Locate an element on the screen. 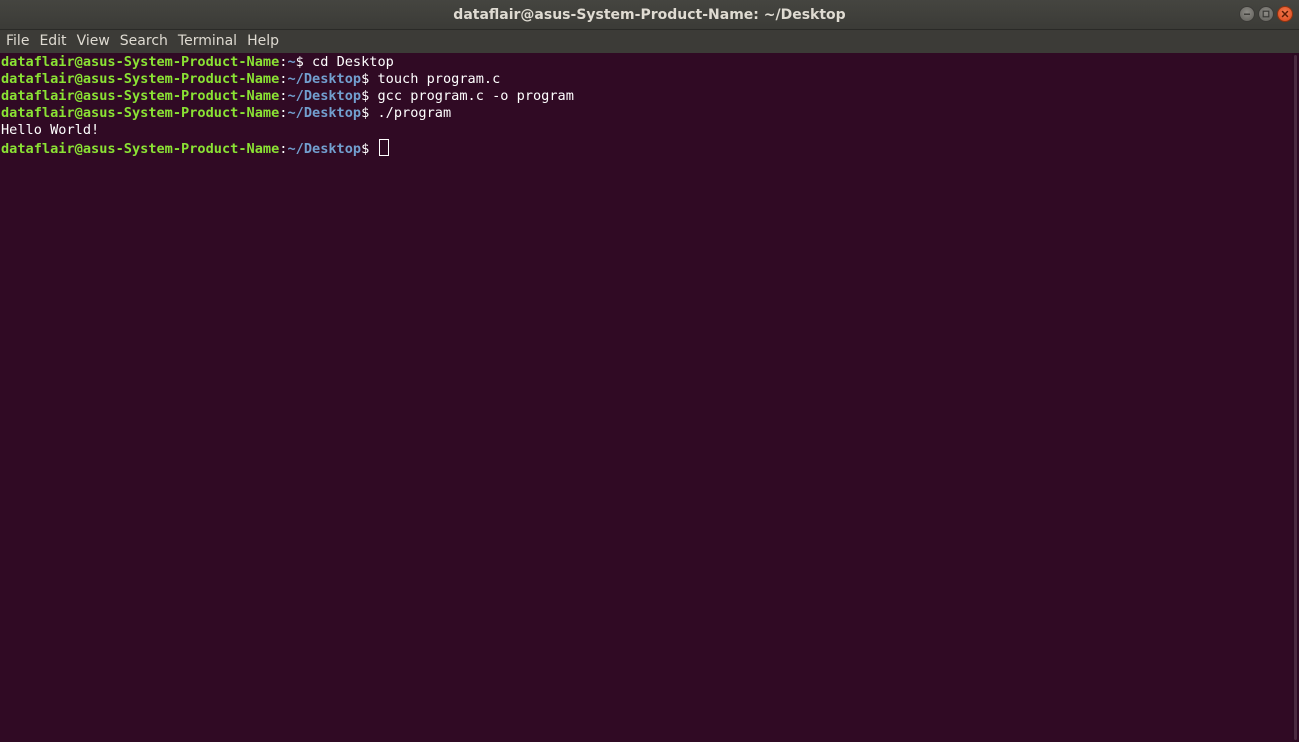  window-controls is located at coordinates (1266, 14).